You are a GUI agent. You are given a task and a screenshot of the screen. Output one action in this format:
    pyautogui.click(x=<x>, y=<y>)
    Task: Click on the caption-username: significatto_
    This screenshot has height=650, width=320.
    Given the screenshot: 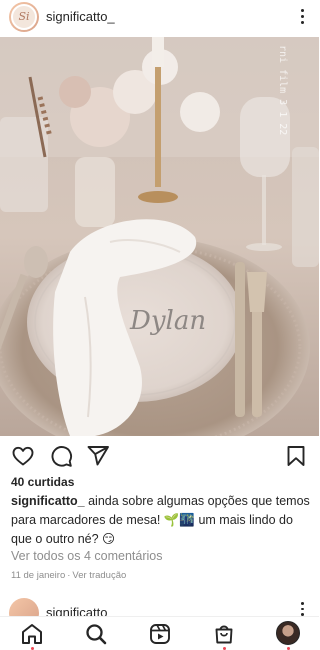 What is the action you would take?
    pyautogui.click(x=48, y=501)
    